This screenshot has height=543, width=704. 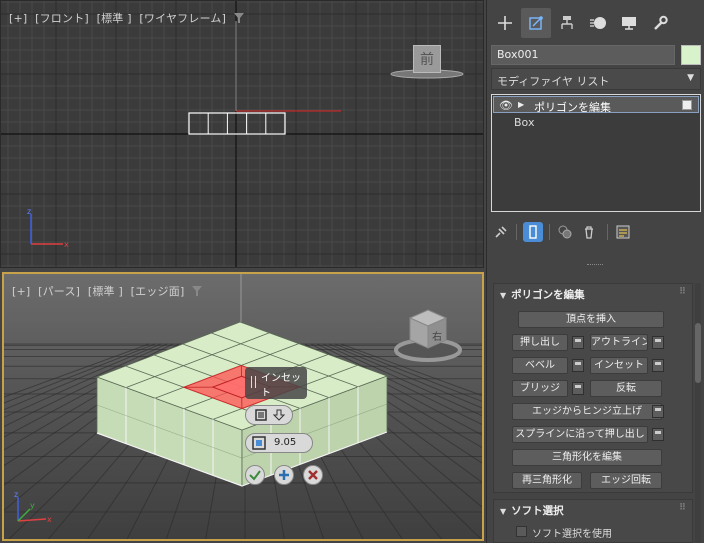 I want to click on modifier-list-label: モディファイヤ リスト, so click(x=553, y=81).